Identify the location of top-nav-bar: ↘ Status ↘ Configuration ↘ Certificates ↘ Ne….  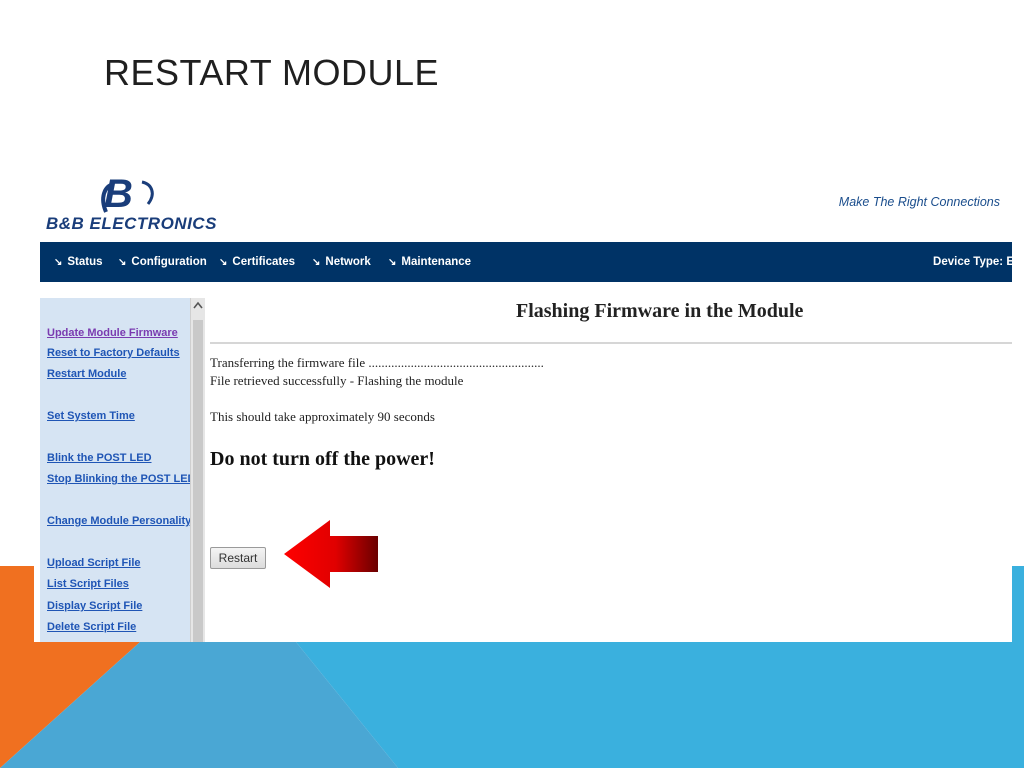
(526, 262).